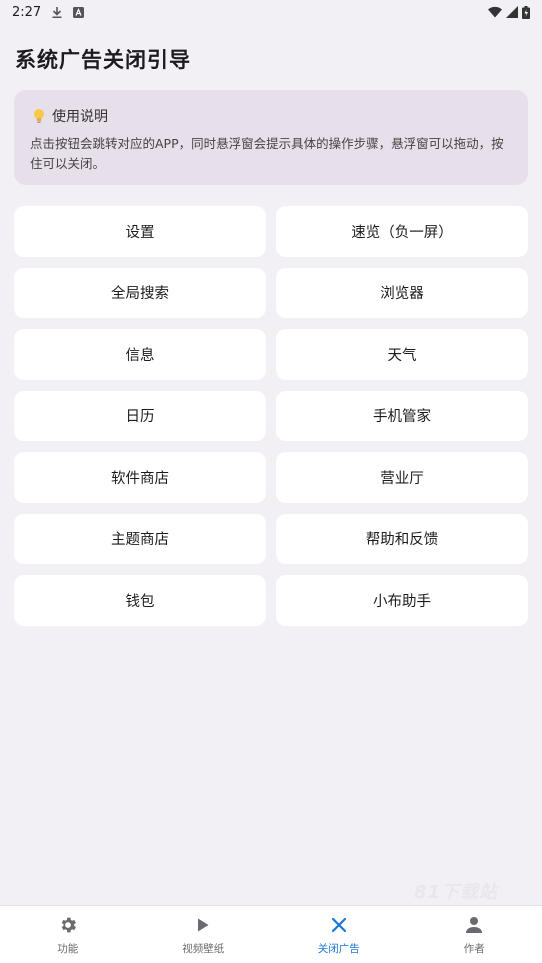 Image resolution: width=542 pixels, height=963 pixels. Describe the element at coordinates (474, 949) in the screenshot. I see `nav-label-author: 作者` at that location.